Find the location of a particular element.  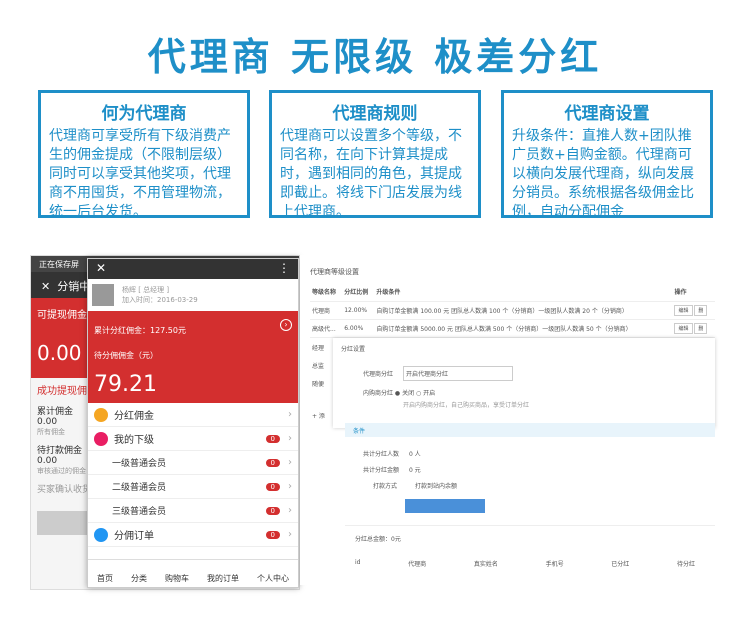

pending-amount: 79.21 is located at coordinates (125, 384).